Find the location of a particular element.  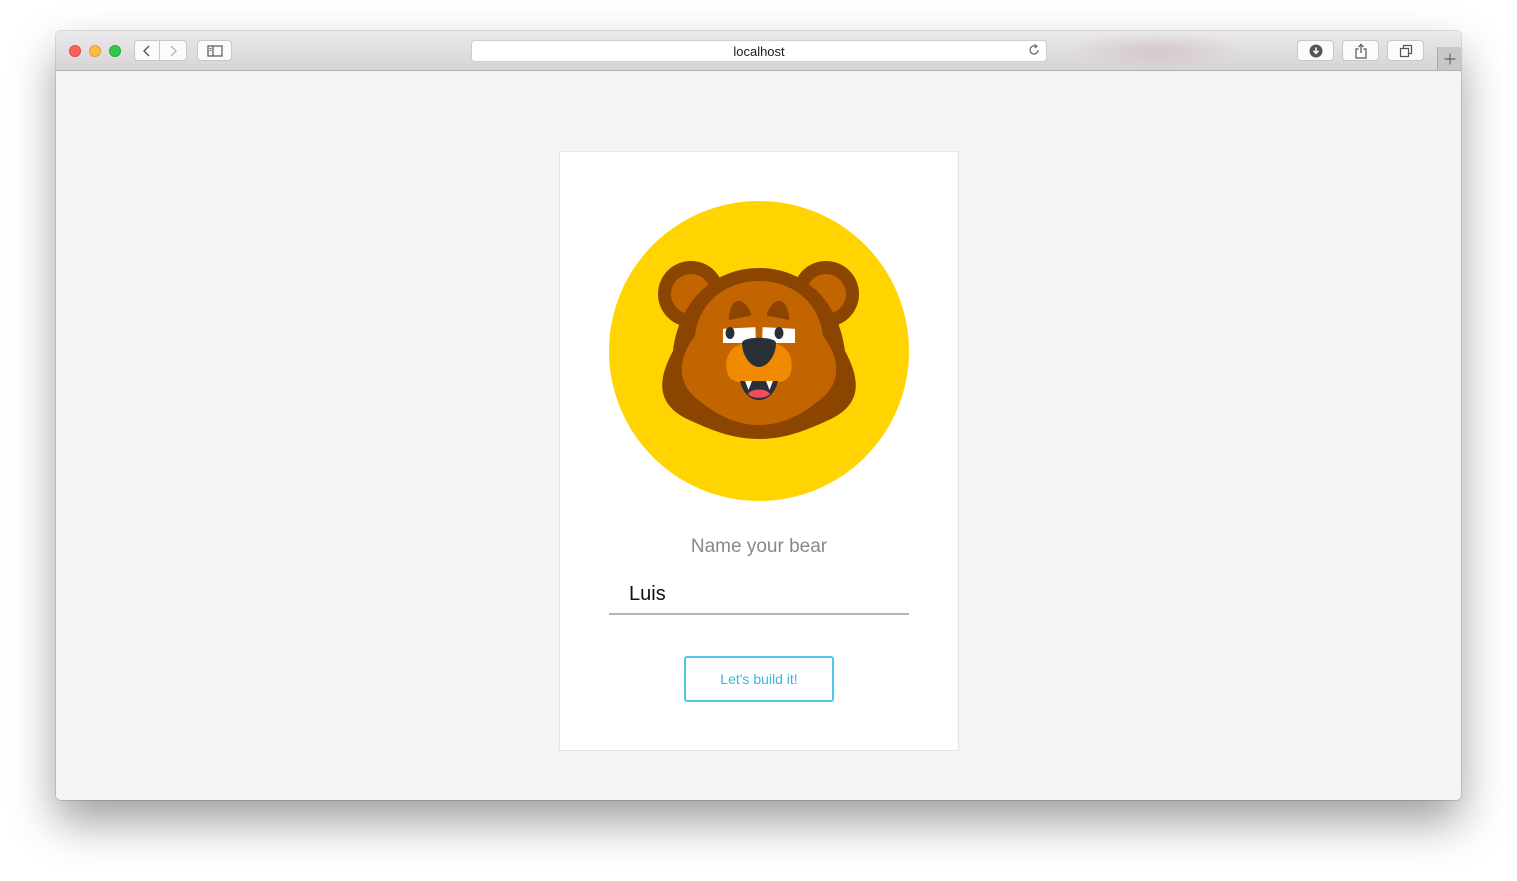

back-button is located at coordinates (147, 50).